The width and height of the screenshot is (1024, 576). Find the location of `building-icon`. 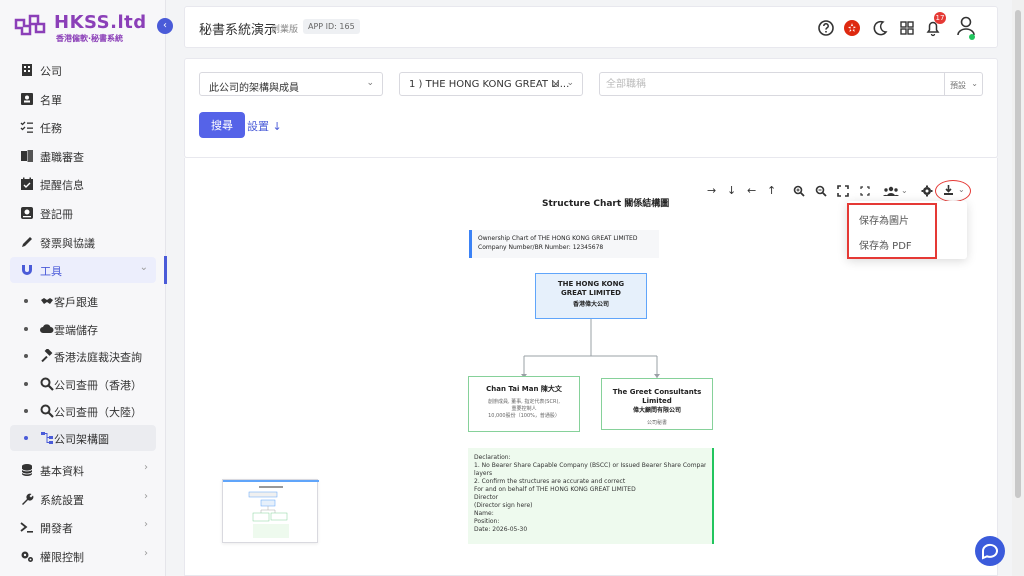

building-icon is located at coordinates (27, 70).